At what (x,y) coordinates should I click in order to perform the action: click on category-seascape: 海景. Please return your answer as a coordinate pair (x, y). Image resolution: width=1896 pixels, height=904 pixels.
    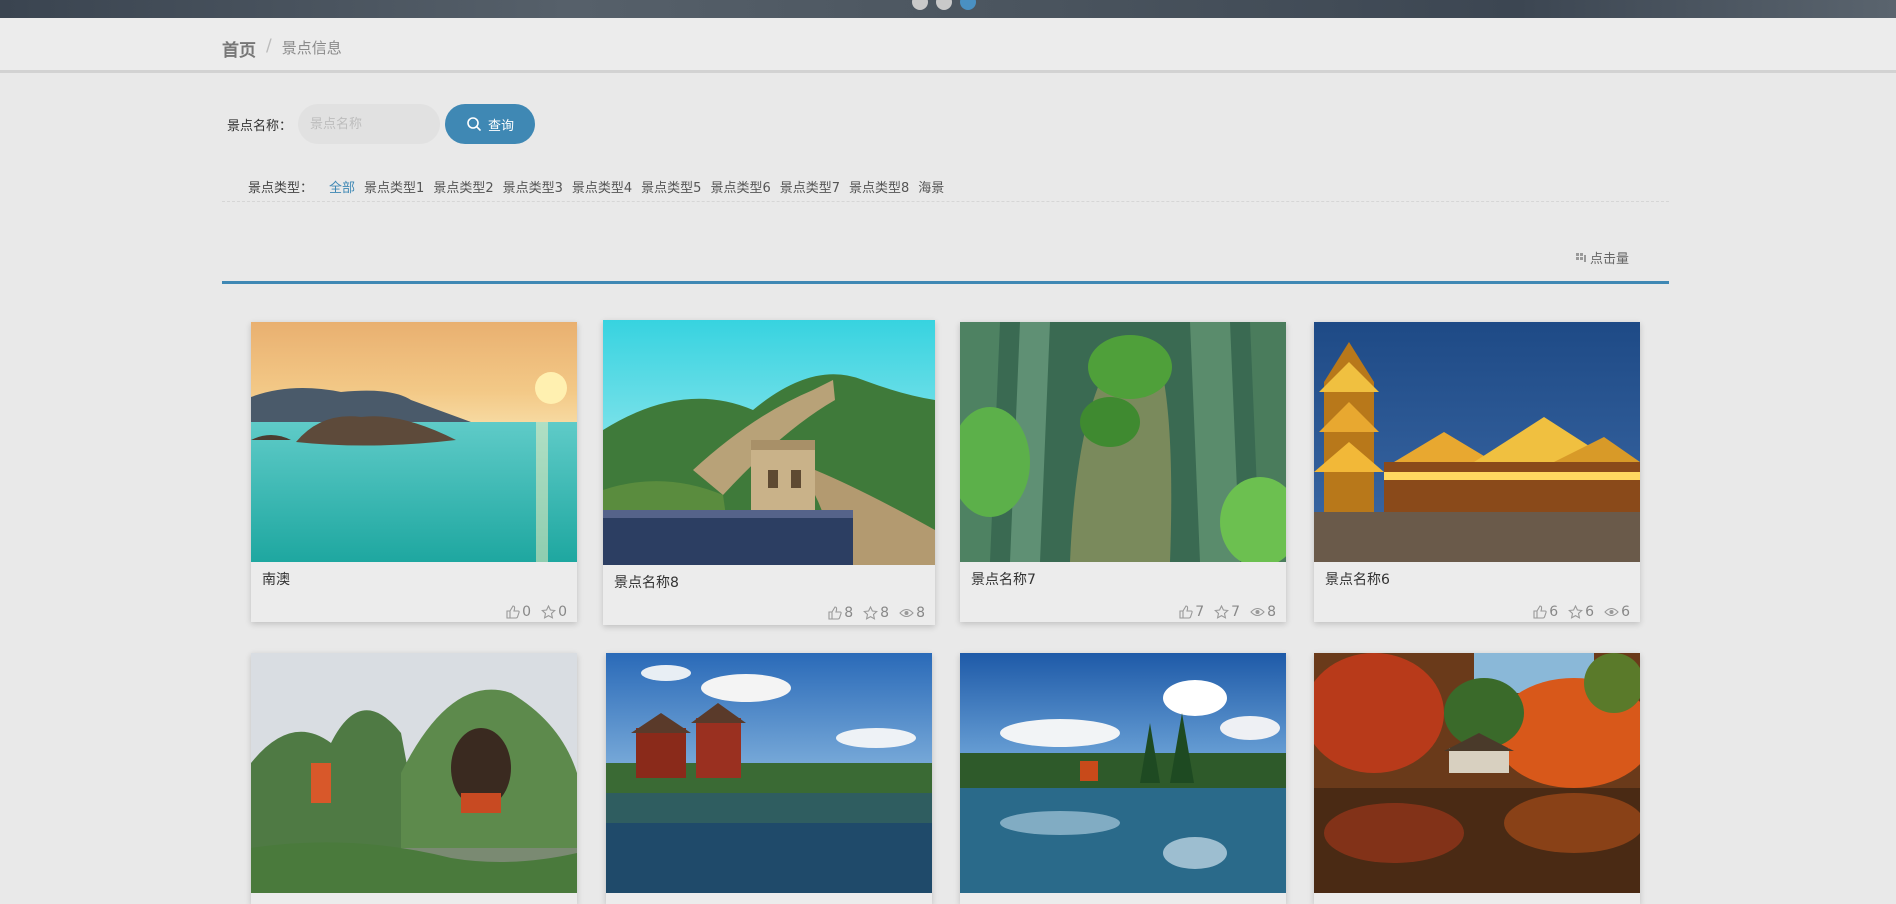
    Looking at the image, I should click on (931, 186).